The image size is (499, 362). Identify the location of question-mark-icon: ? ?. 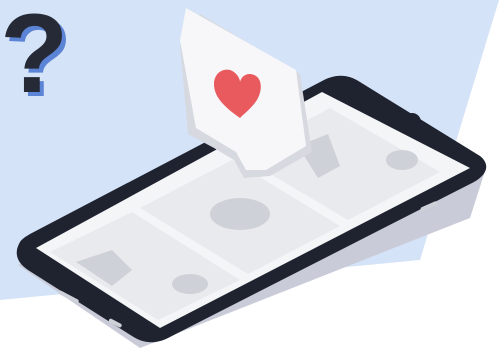
(36, 60).